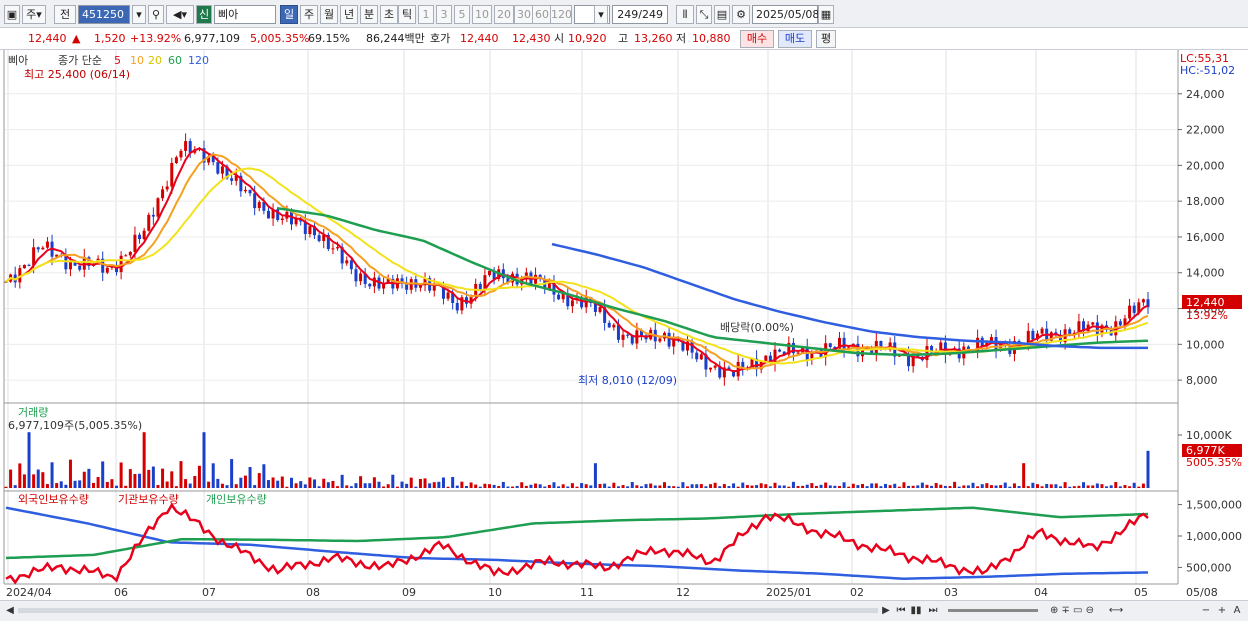 Image resolution: width=1248 pixels, height=621 pixels. Describe the element at coordinates (542, 14) in the screenshot. I see `interval-60: 60` at that location.